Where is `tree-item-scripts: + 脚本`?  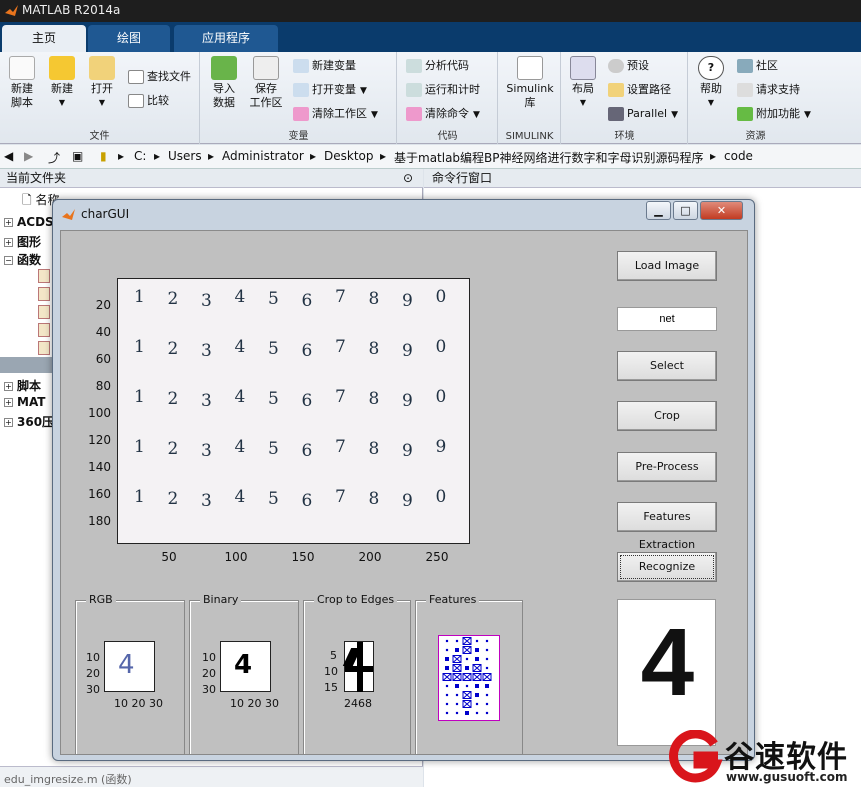
tree-item-scripts: + 脚本 is located at coordinates (22, 385).